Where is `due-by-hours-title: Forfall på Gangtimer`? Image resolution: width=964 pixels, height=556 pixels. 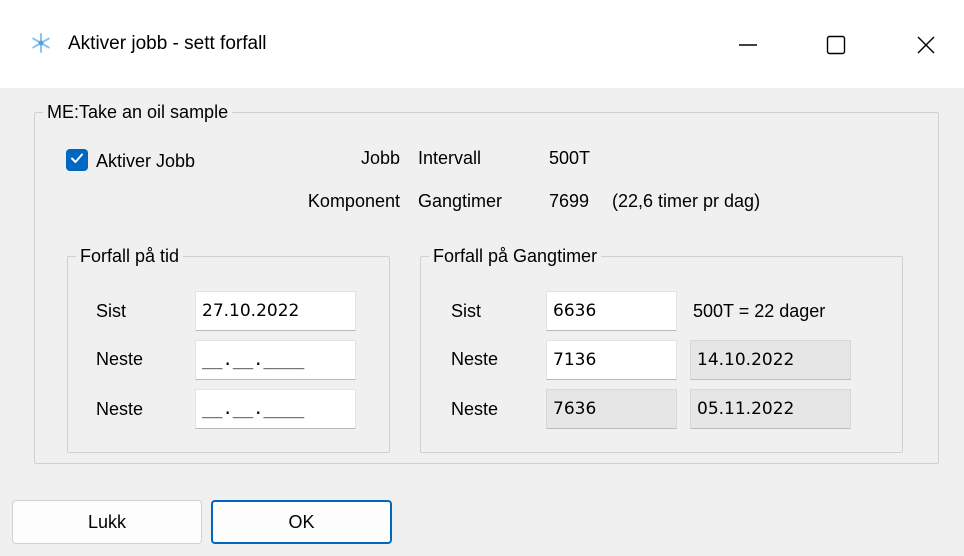
due-by-hours-title: Forfall på Gangtimer is located at coordinates (515, 256).